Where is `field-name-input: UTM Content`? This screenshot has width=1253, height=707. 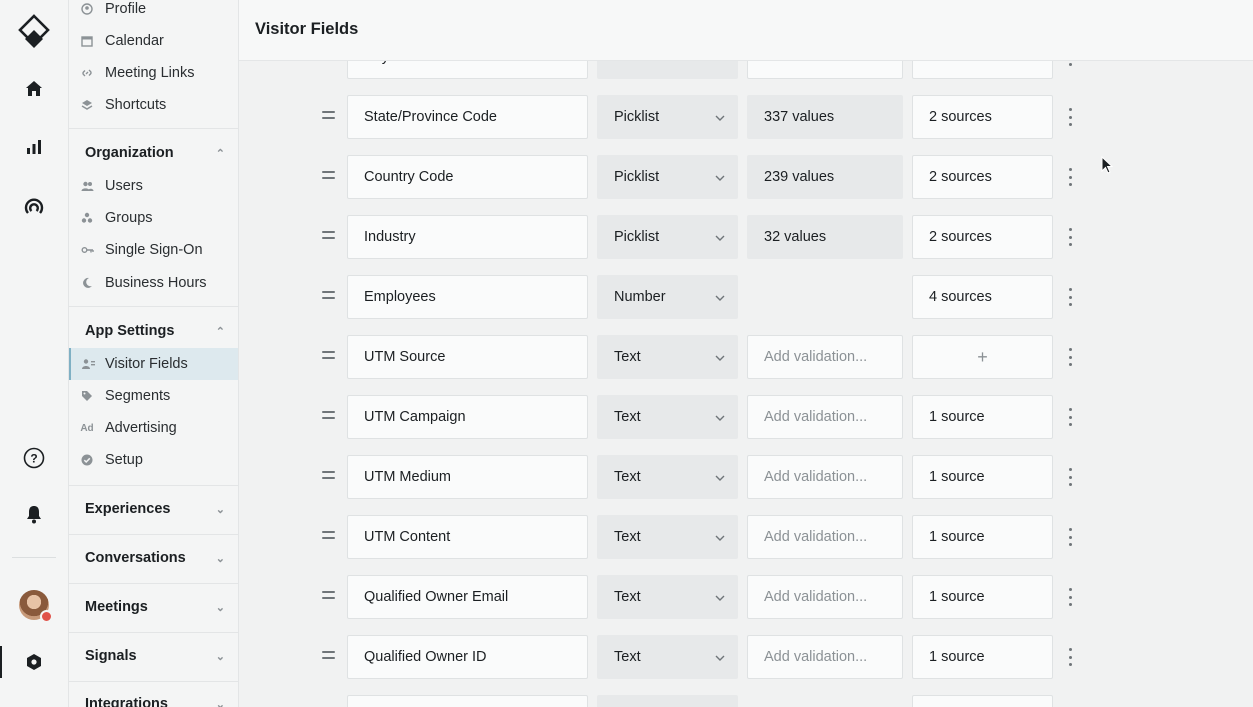
field-name-input: UTM Content is located at coordinates (467, 537).